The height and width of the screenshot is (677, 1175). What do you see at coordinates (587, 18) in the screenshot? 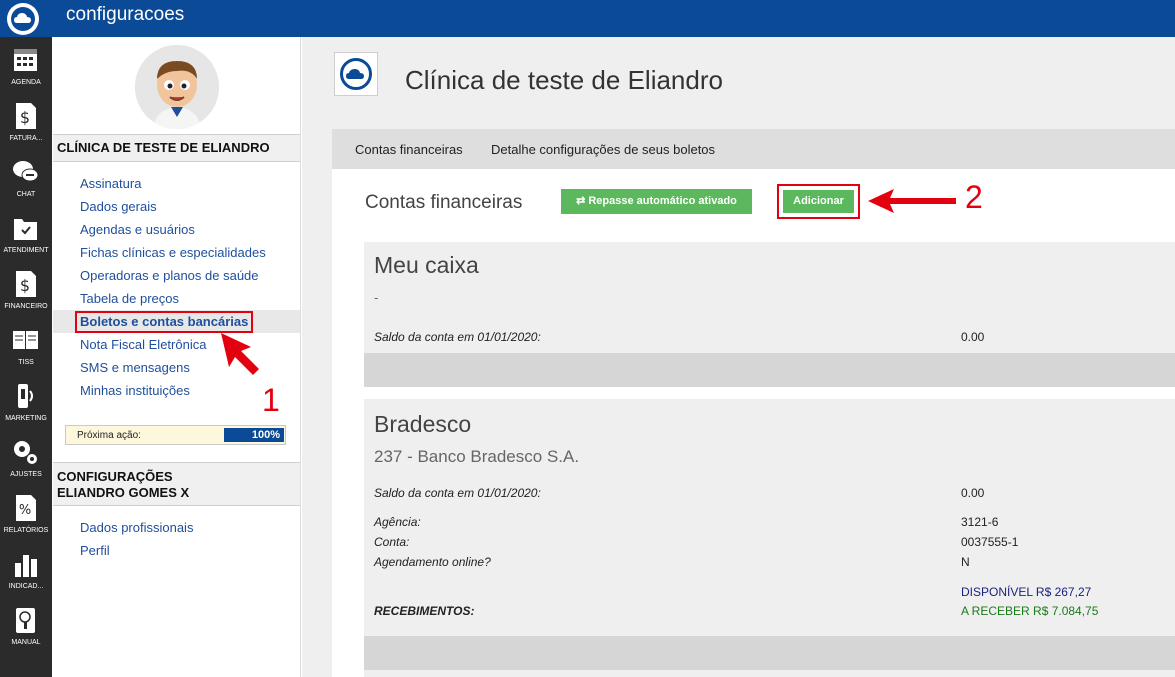
I see `top-bar: configuracoes` at bounding box center [587, 18].